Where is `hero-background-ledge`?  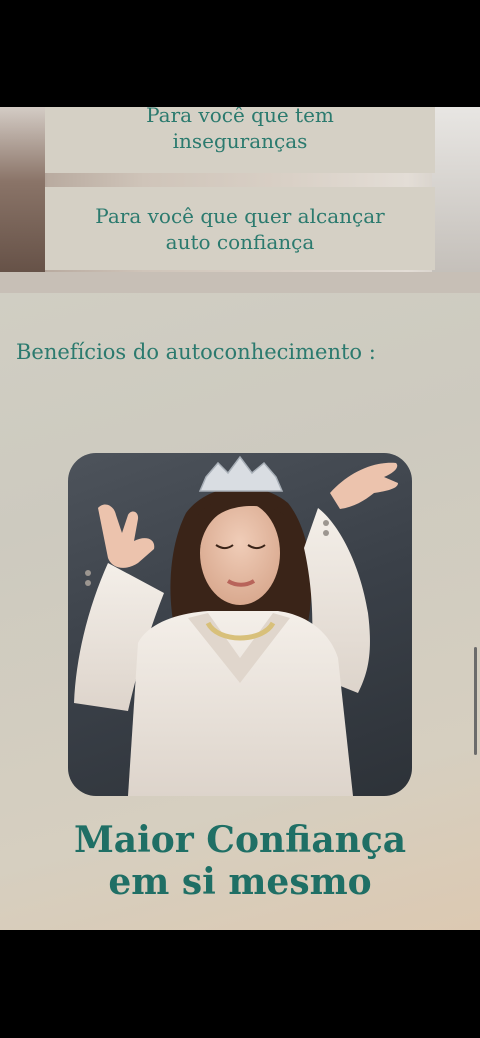
hero-background-ledge is located at coordinates (240, 282).